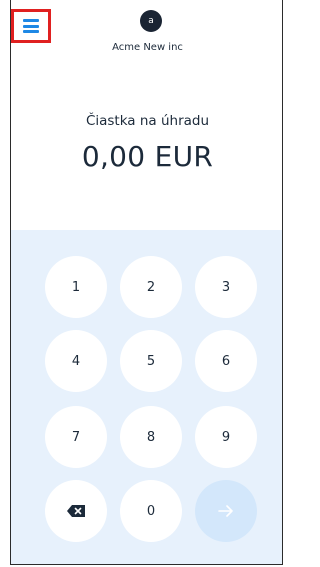  What do you see at coordinates (76, 361) in the screenshot?
I see `key-4: 4` at bounding box center [76, 361].